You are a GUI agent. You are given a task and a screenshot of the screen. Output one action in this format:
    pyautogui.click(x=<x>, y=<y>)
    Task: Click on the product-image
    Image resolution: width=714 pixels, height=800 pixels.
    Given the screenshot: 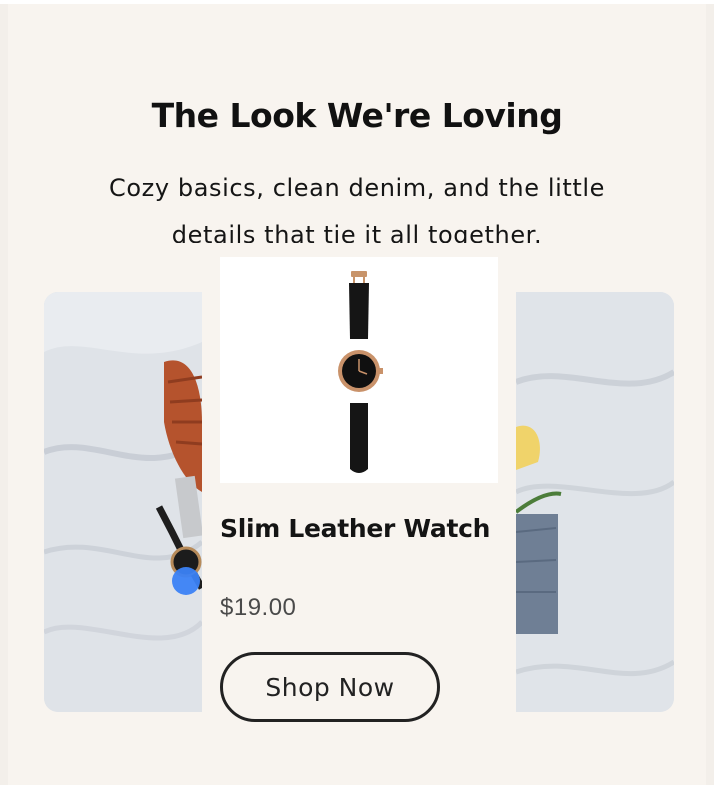 What is the action you would take?
    pyautogui.click(x=359, y=370)
    